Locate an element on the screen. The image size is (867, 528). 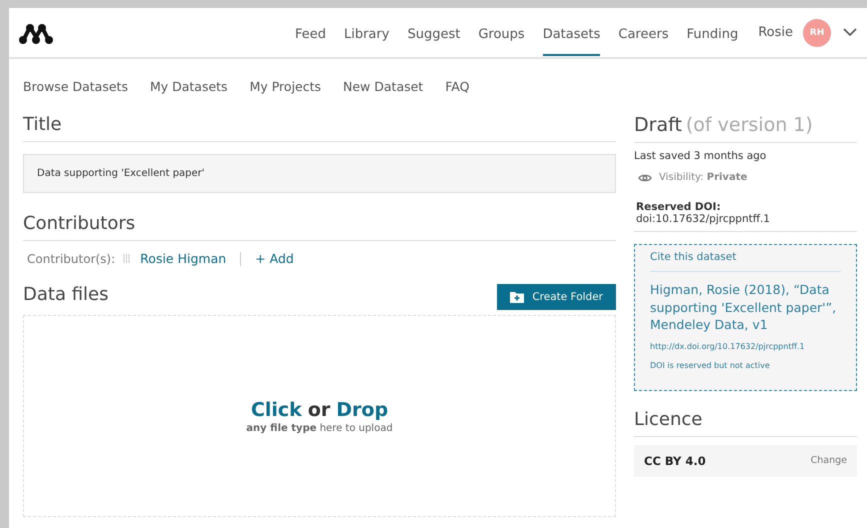
add-link: + Add is located at coordinates (274, 258).